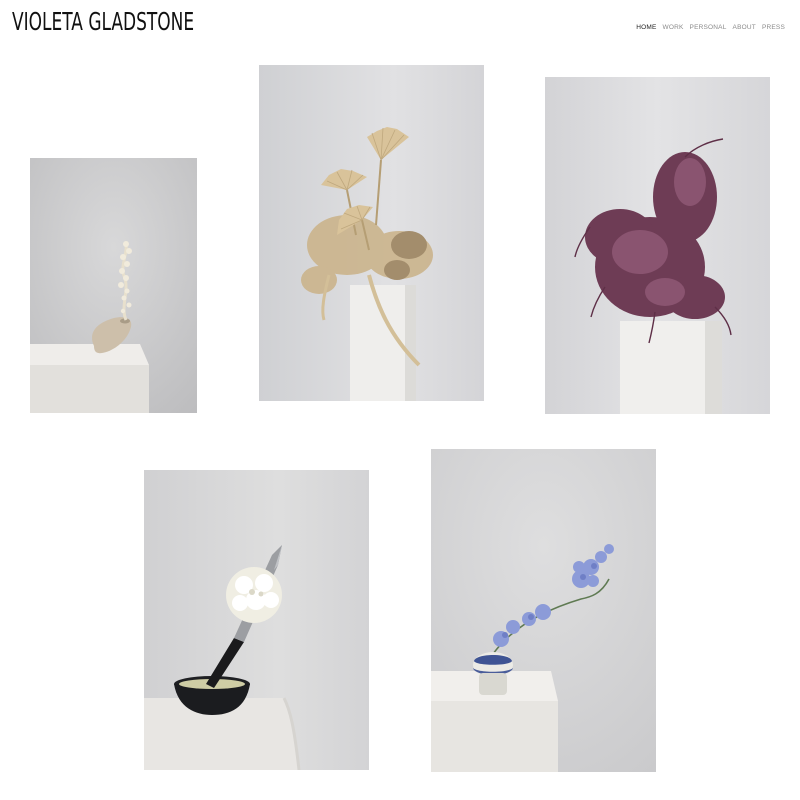 Image resolution: width=800 pixels, height=800 pixels. Describe the element at coordinates (744, 27) in the screenshot. I see `nav-about: ABOUT` at that location.